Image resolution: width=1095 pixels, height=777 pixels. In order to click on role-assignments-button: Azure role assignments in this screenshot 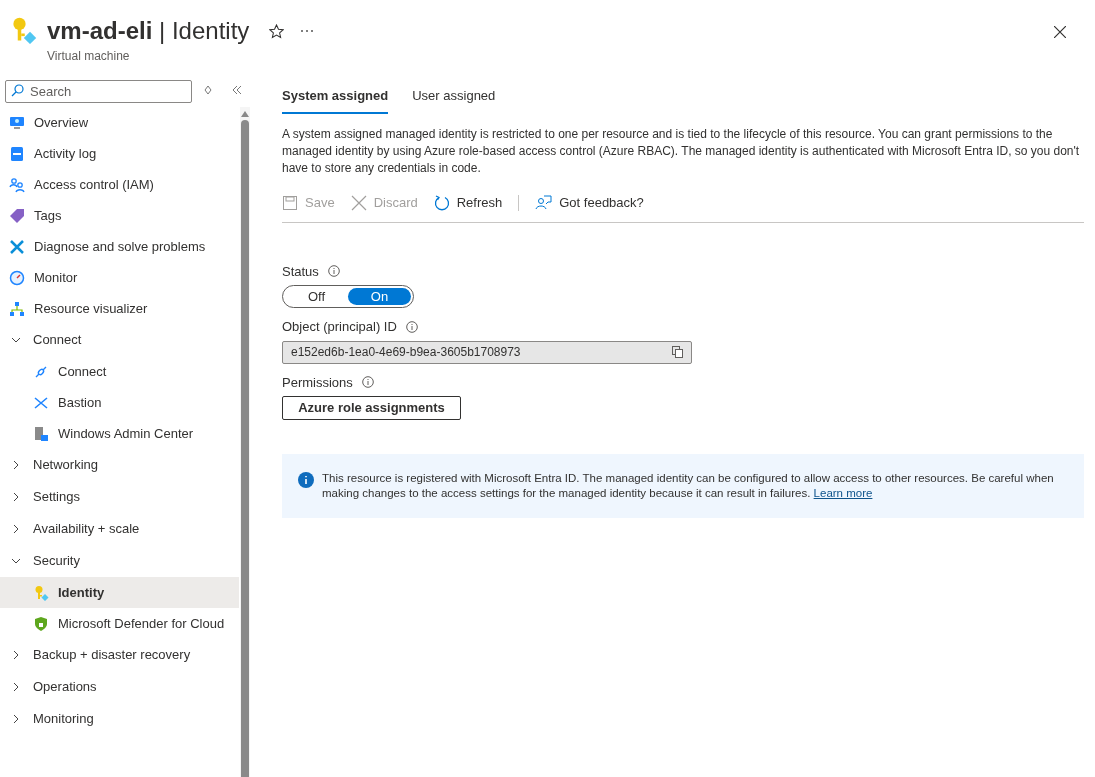, I will do `click(371, 408)`.